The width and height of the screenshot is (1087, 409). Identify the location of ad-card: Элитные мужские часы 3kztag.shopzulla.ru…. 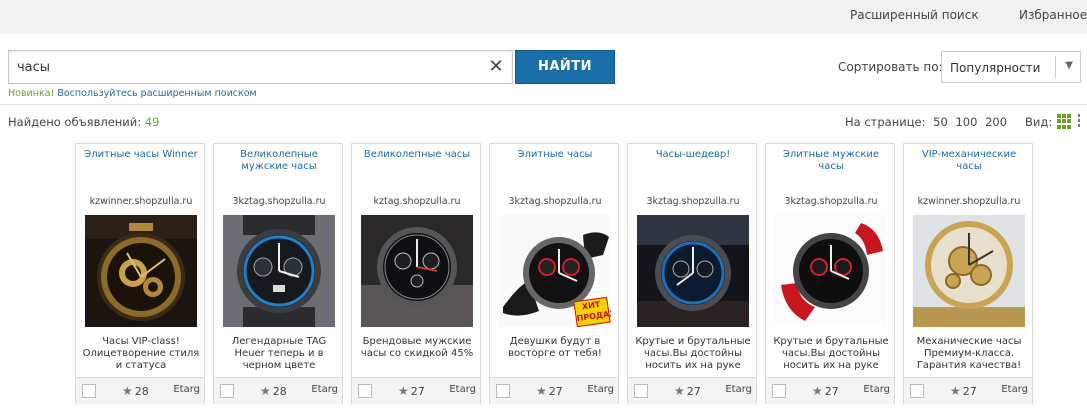
(830, 273).